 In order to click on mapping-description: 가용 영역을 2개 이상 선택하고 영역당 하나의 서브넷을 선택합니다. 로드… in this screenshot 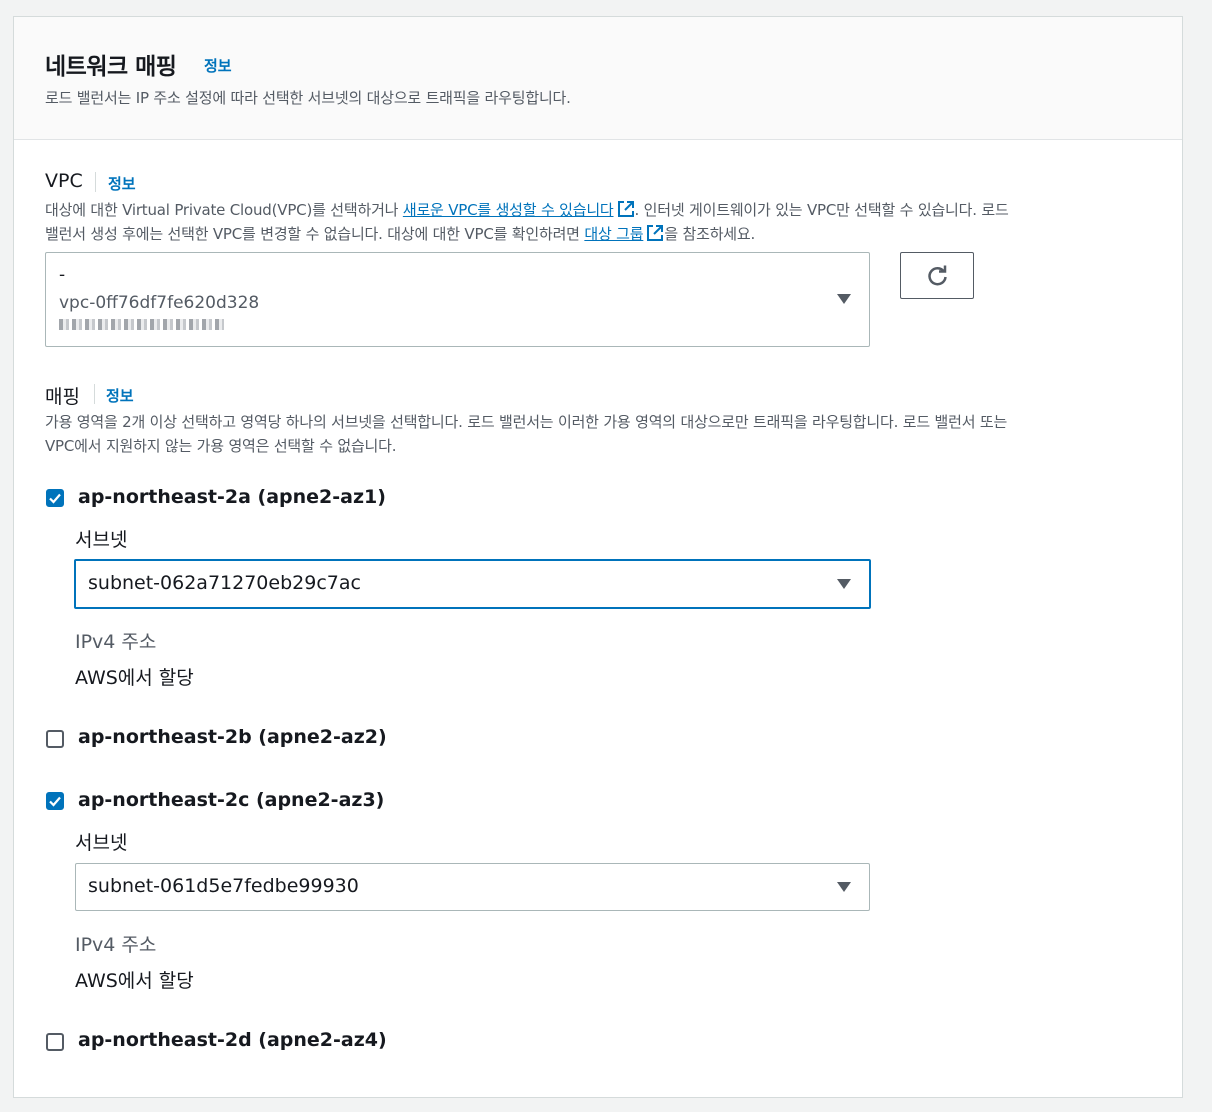, I will do `click(605, 434)`.